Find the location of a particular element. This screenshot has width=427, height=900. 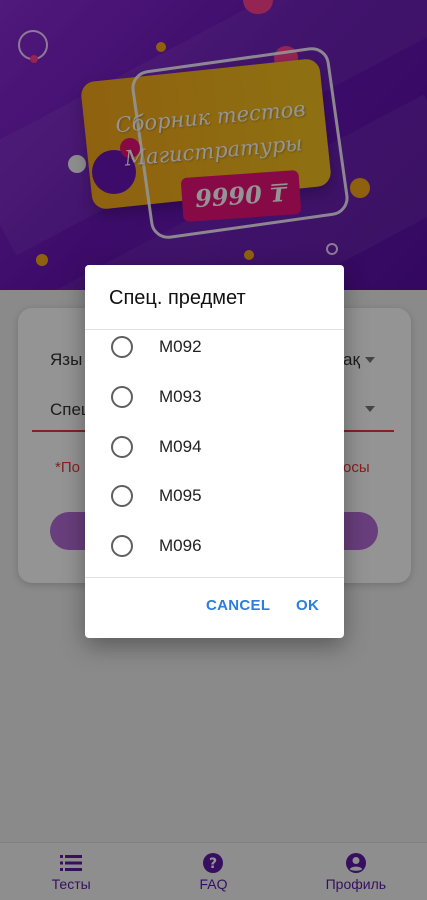

option-item: M096 is located at coordinates (214, 546).